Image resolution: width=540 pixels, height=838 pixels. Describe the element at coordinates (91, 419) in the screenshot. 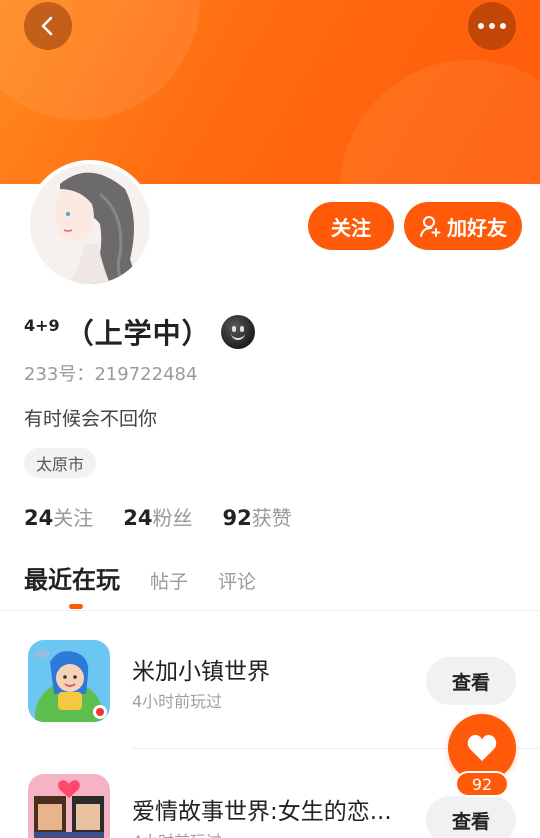

I see `bio-text: 有时候会不回你` at that location.